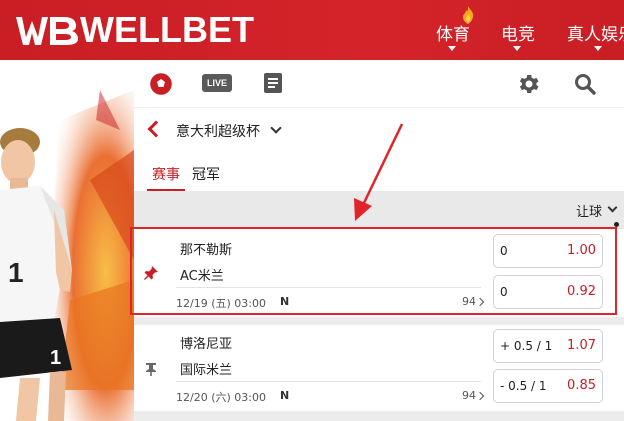  I want to click on live-icon: LIVE, so click(217, 83).